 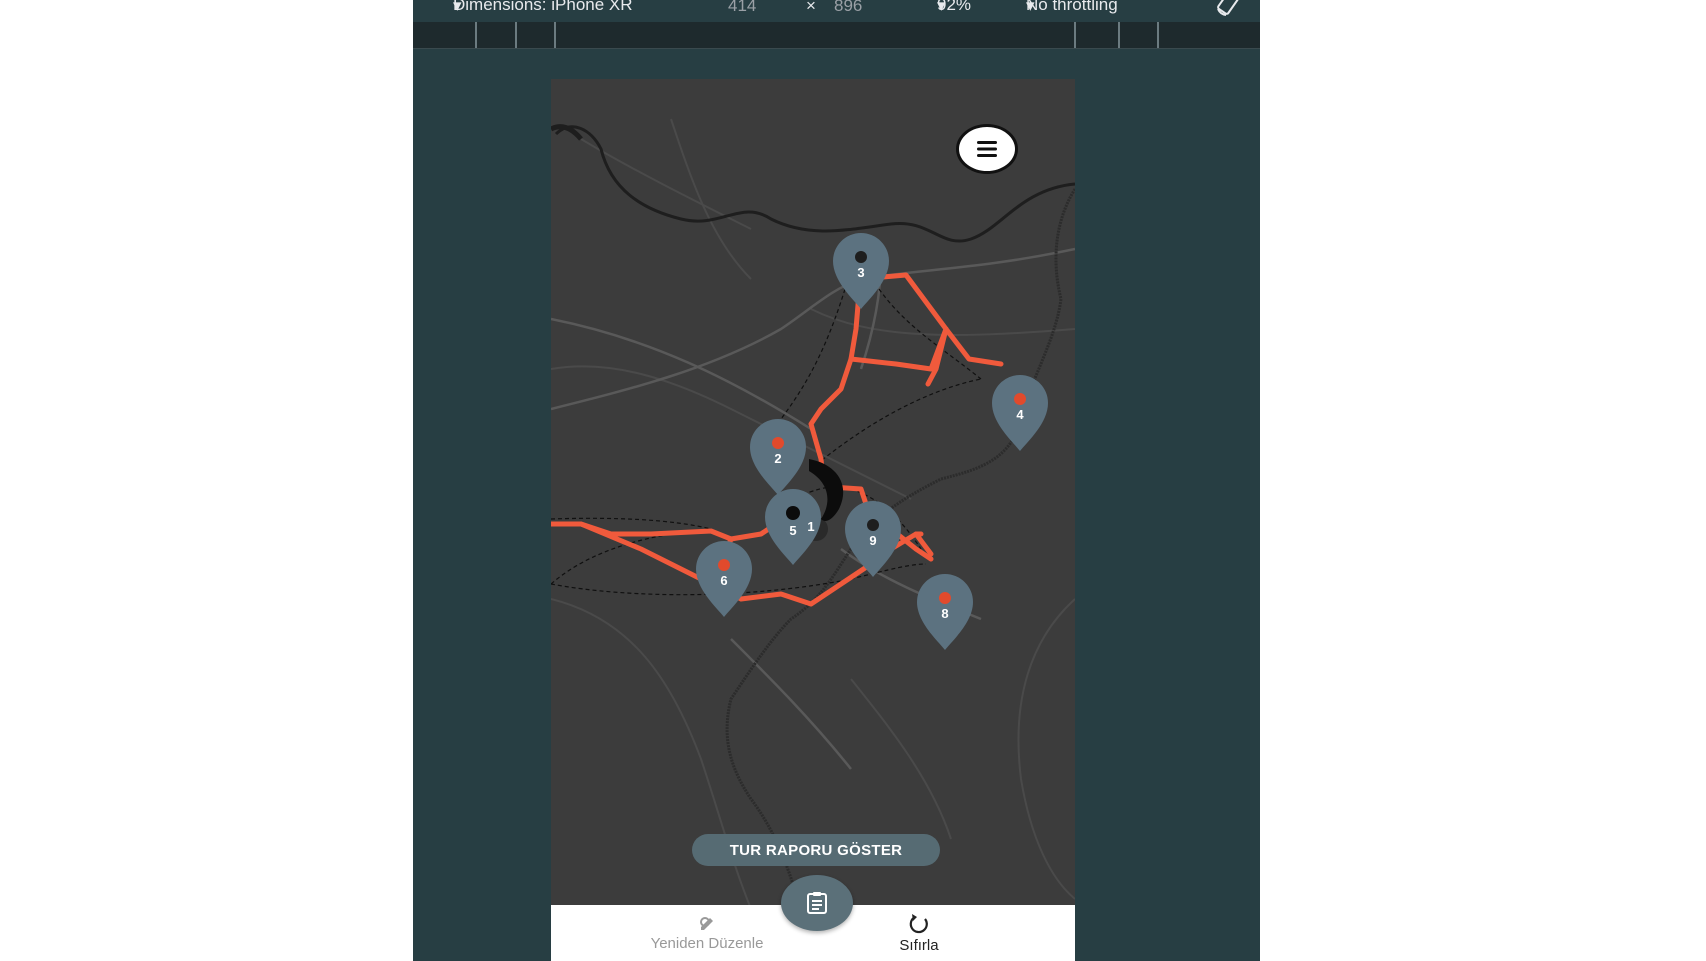 I want to click on map-marker: 3, so click(x=861, y=271).